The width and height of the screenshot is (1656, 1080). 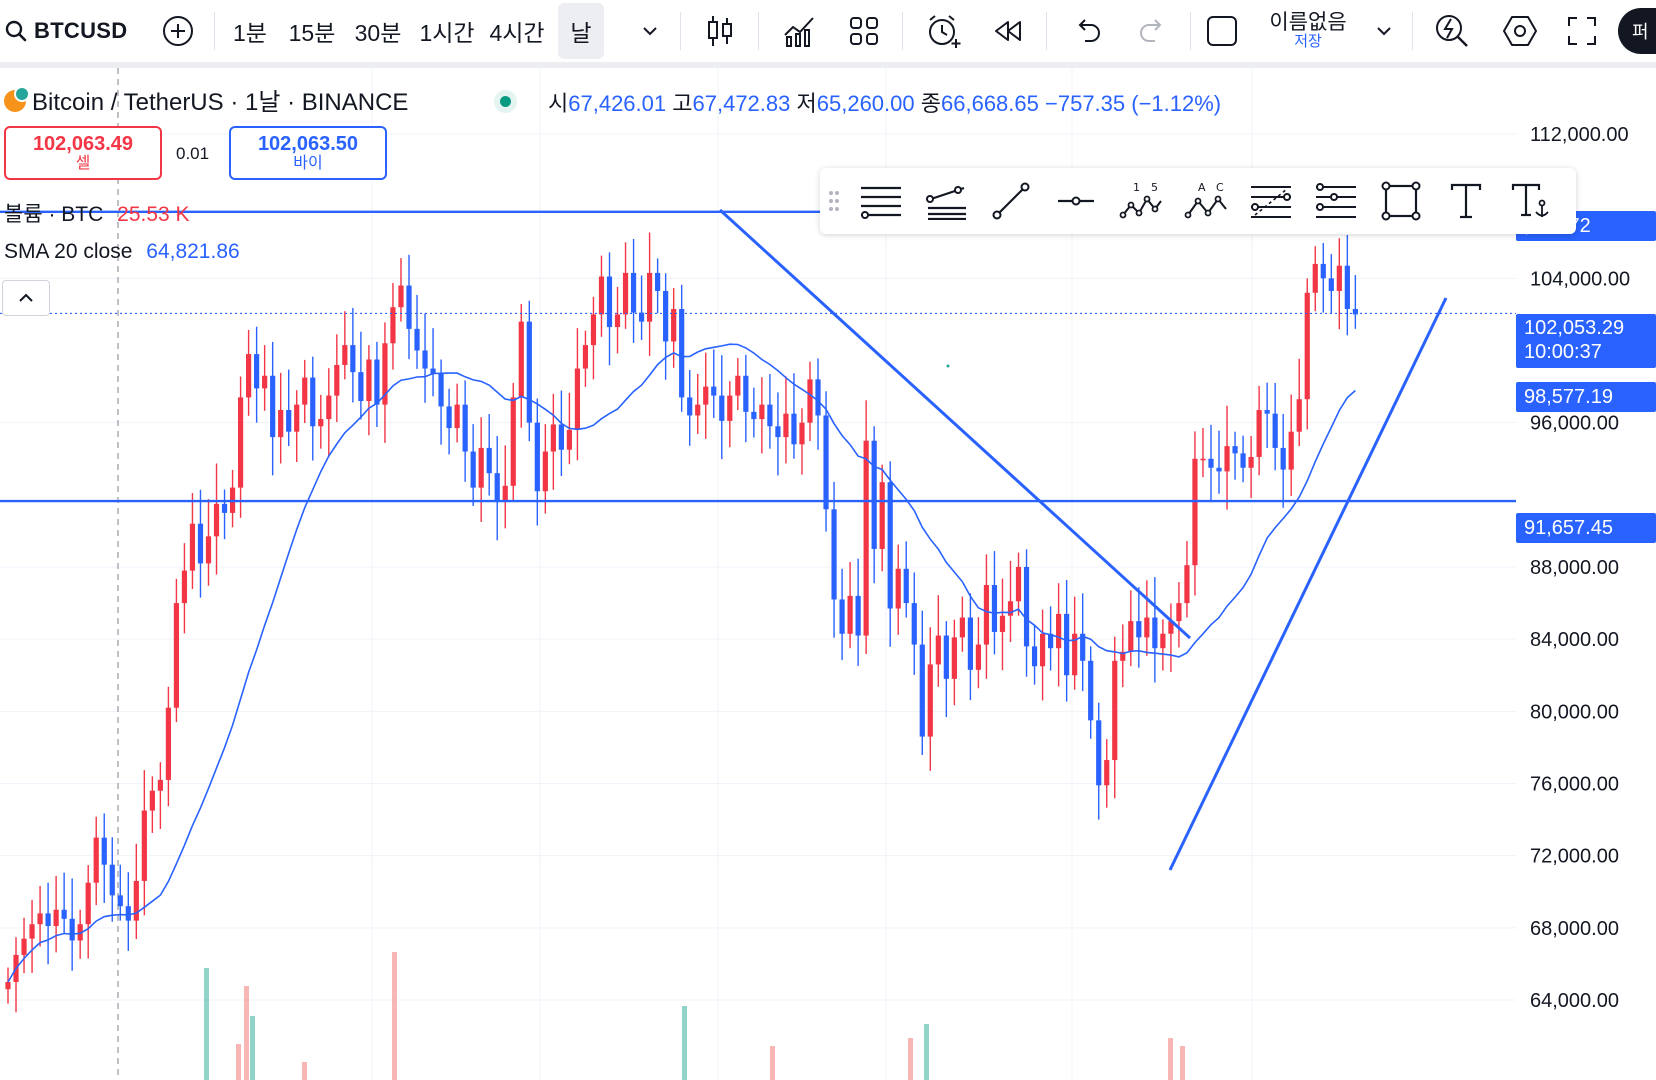 I want to click on horizontal-ray-tool, so click(x=1075, y=201).